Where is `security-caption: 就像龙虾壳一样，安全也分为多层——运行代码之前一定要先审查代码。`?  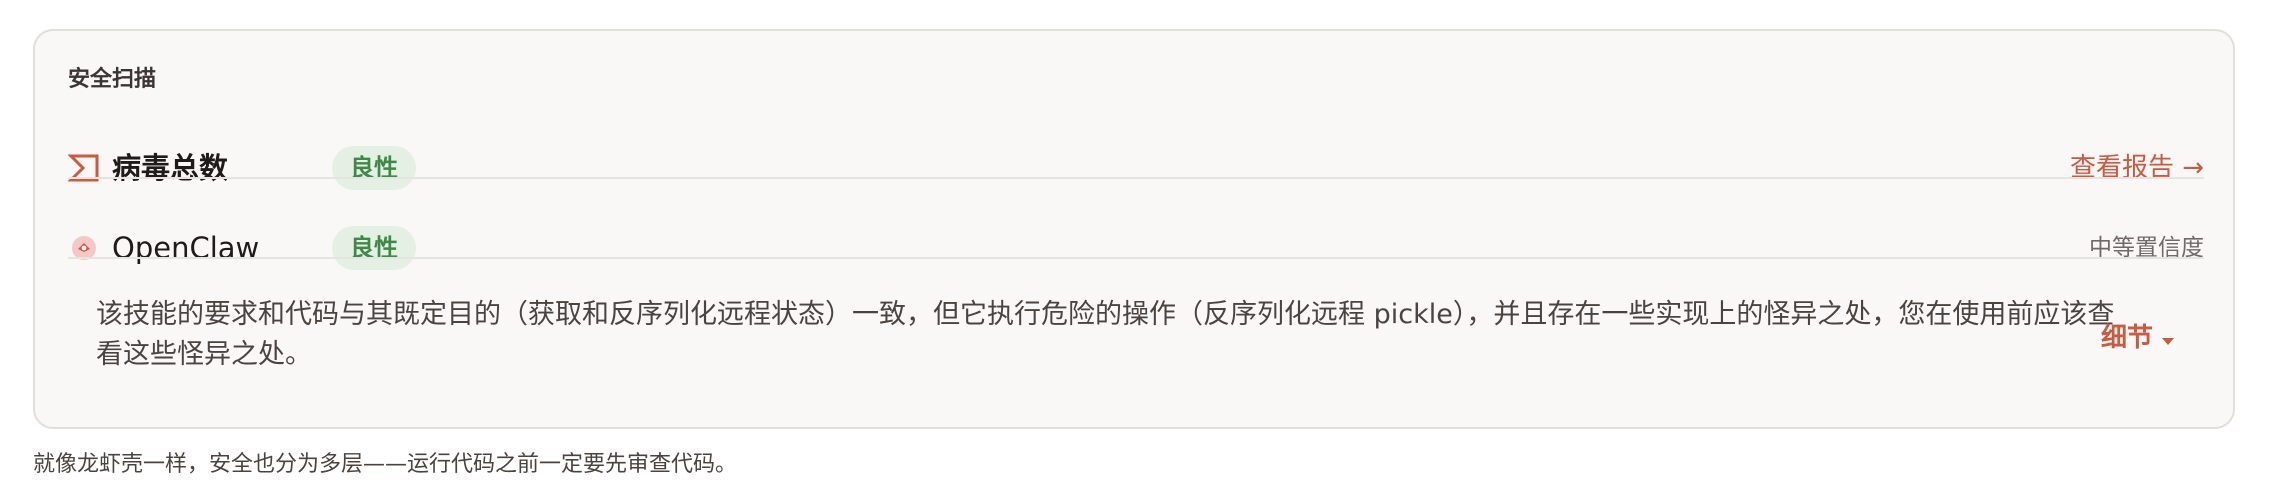
security-caption: 就像龙虾壳一样，安全也分为多层——运行代码之前一定要先审查代码。 is located at coordinates (385, 464).